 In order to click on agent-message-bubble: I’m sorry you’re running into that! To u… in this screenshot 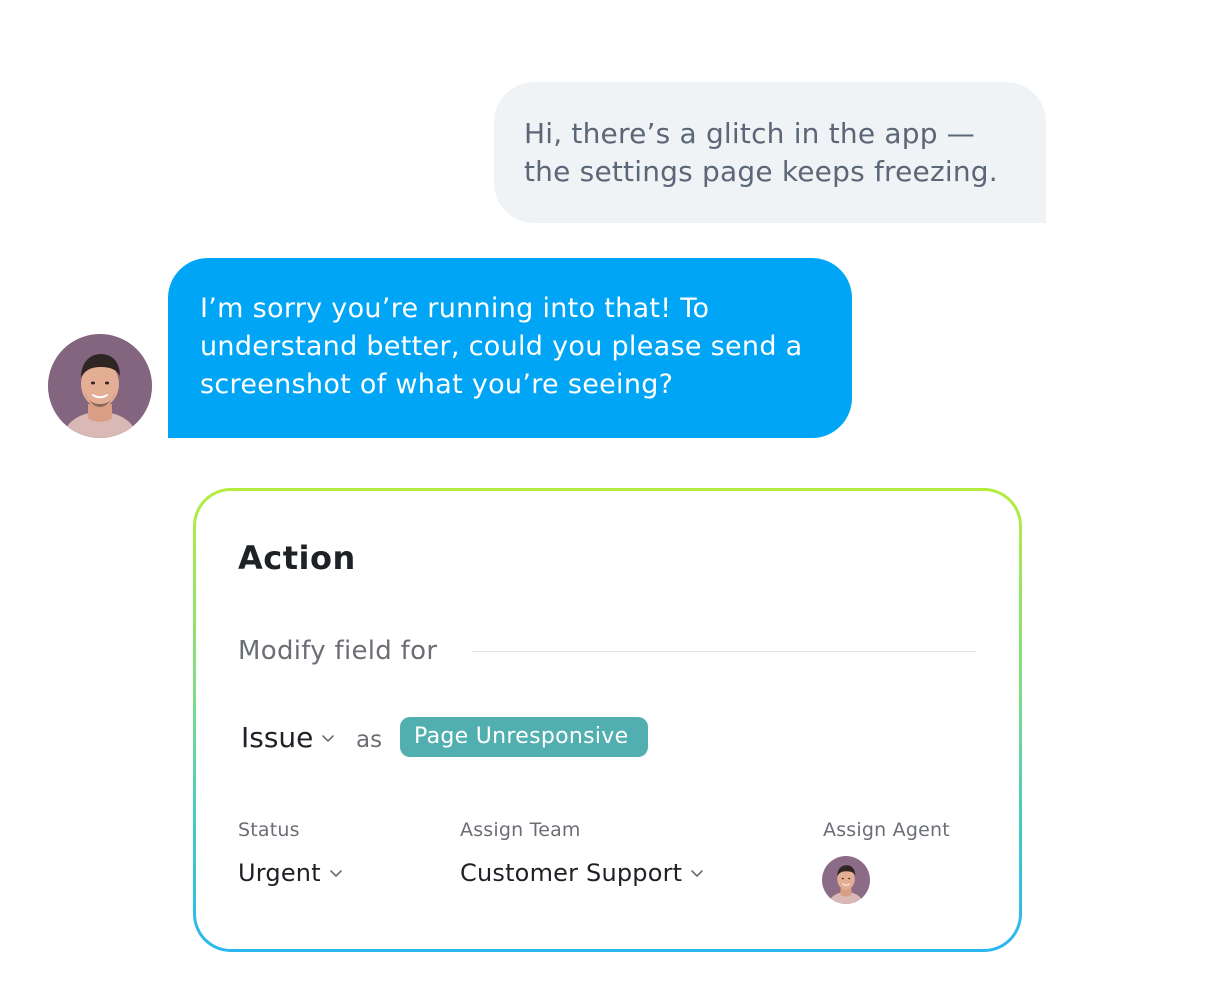, I will do `click(510, 348)`.